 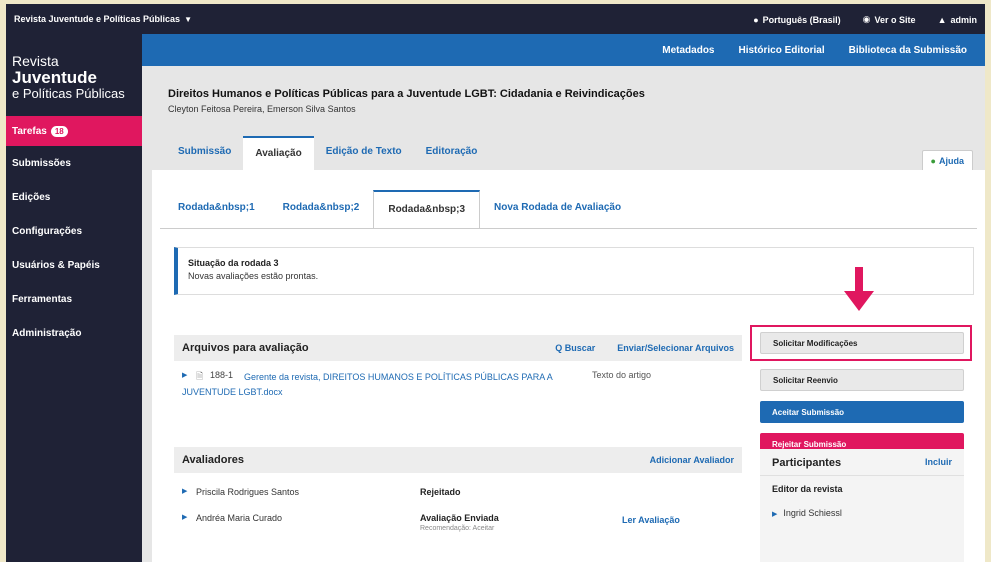 I want to click on logo-line-1: Revista, so click(x=35, y=61).